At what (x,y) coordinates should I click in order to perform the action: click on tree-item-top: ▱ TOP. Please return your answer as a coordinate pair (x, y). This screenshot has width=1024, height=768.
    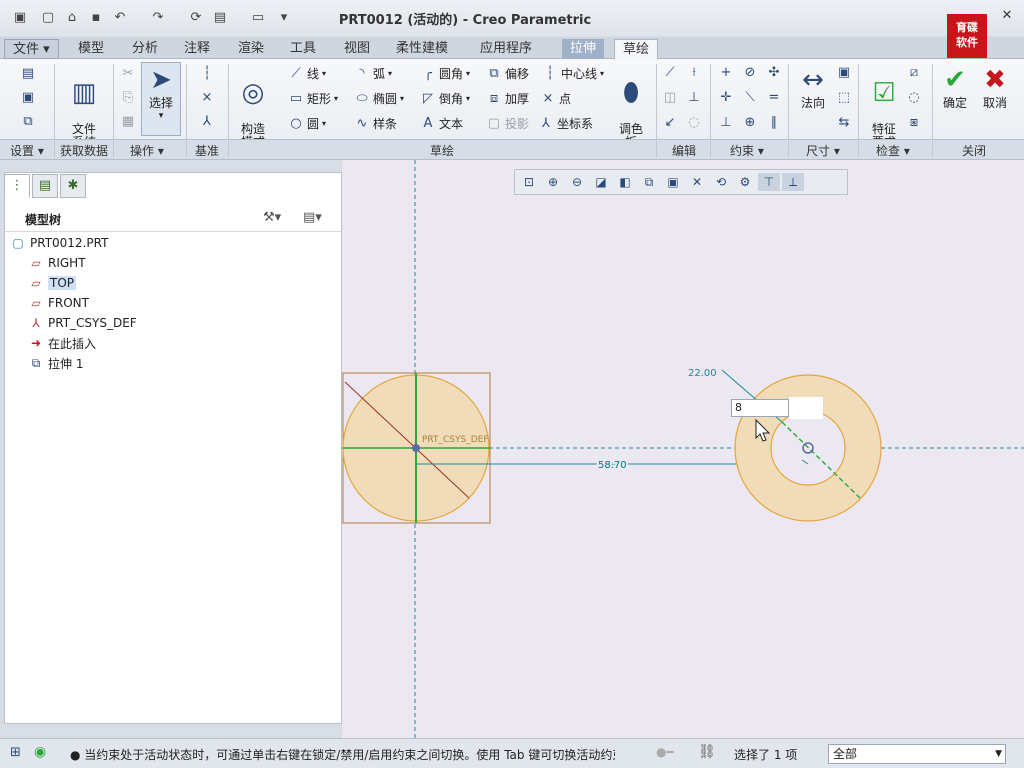
    Looking at the image, I should click on (52, 283).